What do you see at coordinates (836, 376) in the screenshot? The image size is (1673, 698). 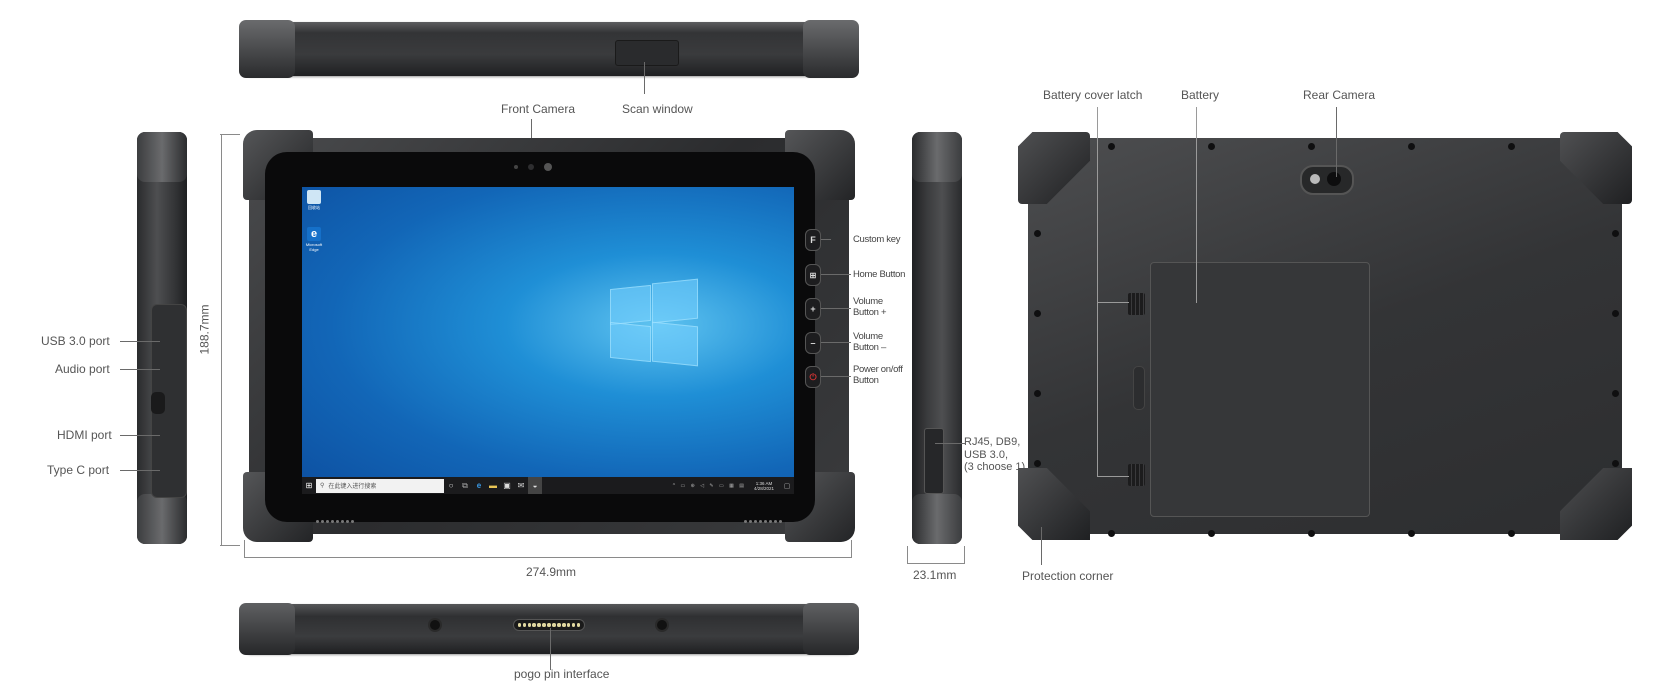 I see `power-leader-line` at bounding box center [836, 376].